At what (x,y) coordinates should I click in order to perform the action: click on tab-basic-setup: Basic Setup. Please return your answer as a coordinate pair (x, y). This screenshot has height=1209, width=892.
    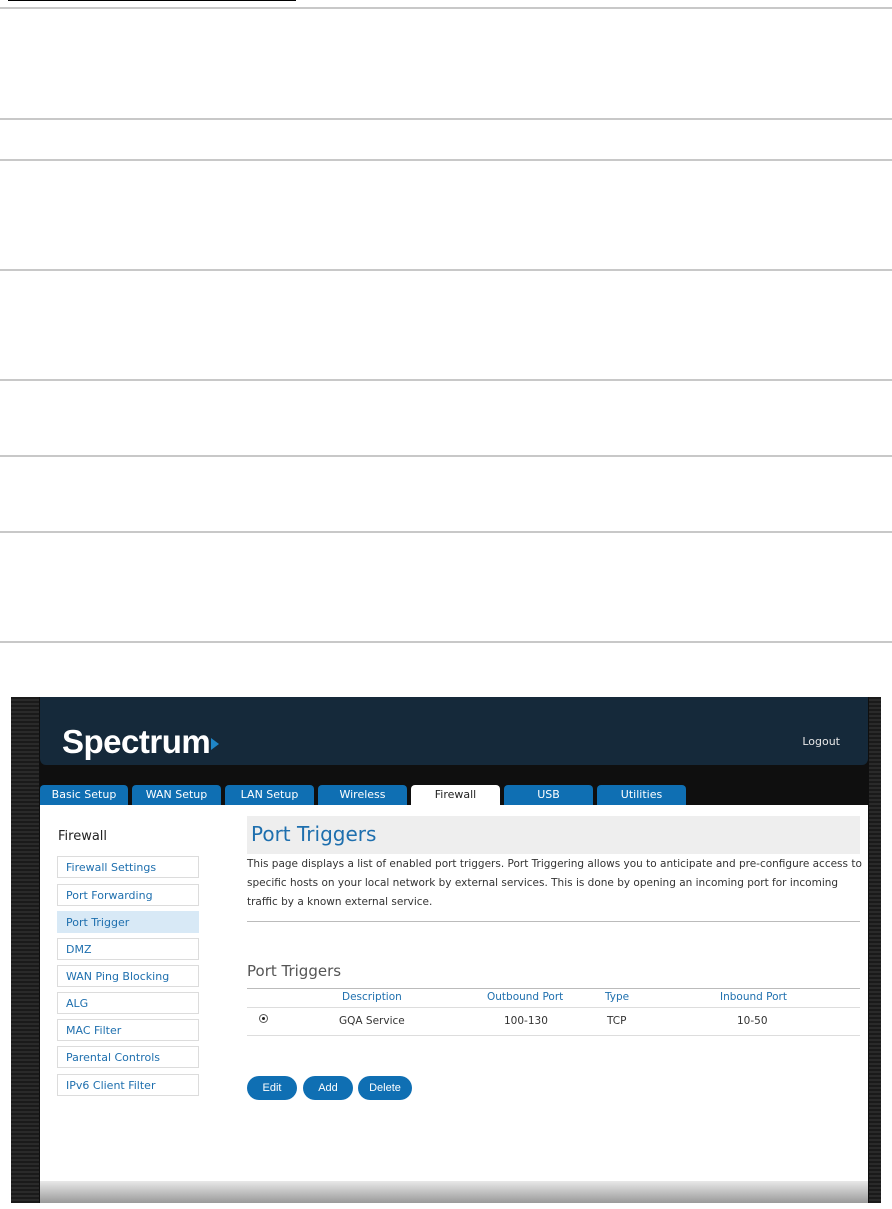
    Looking at the image, I should click on (84, 795).